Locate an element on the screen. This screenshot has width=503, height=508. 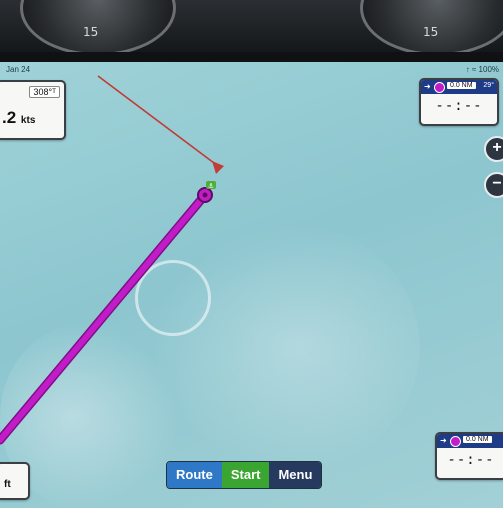
heading-line is located at coordinates (158, 121).